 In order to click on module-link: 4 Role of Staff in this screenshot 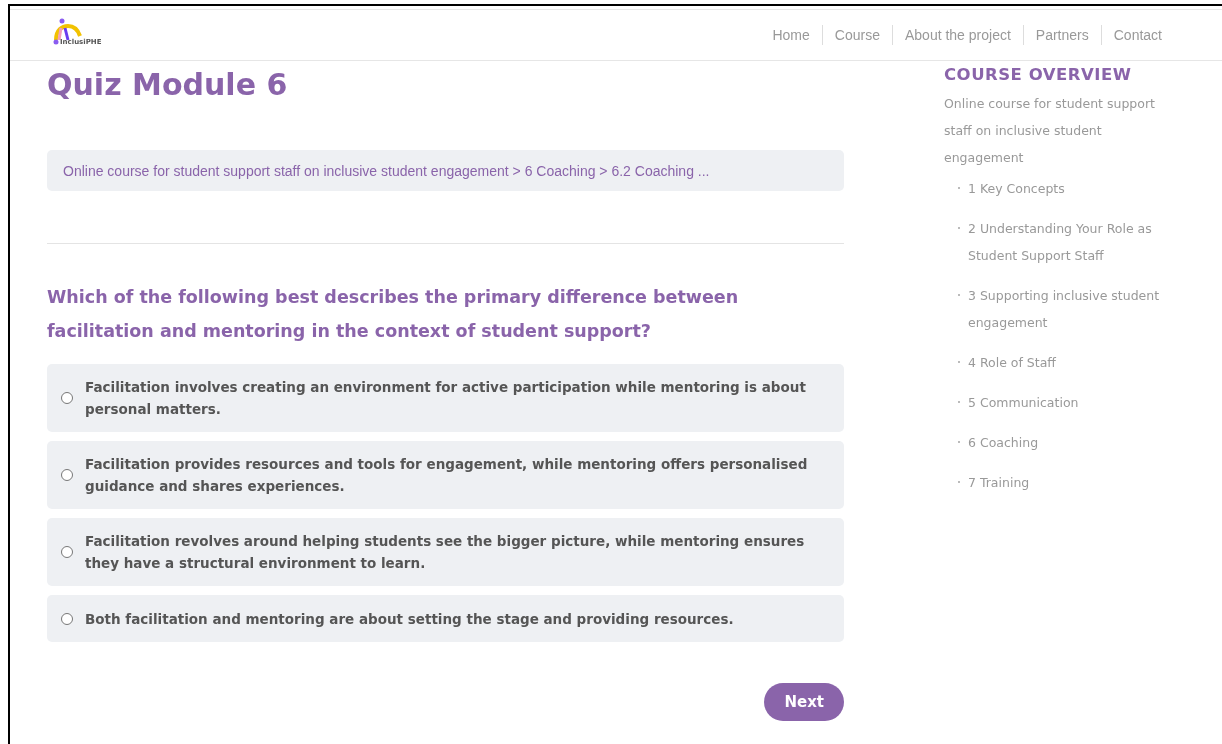, I will do `click(1012, 362)`.